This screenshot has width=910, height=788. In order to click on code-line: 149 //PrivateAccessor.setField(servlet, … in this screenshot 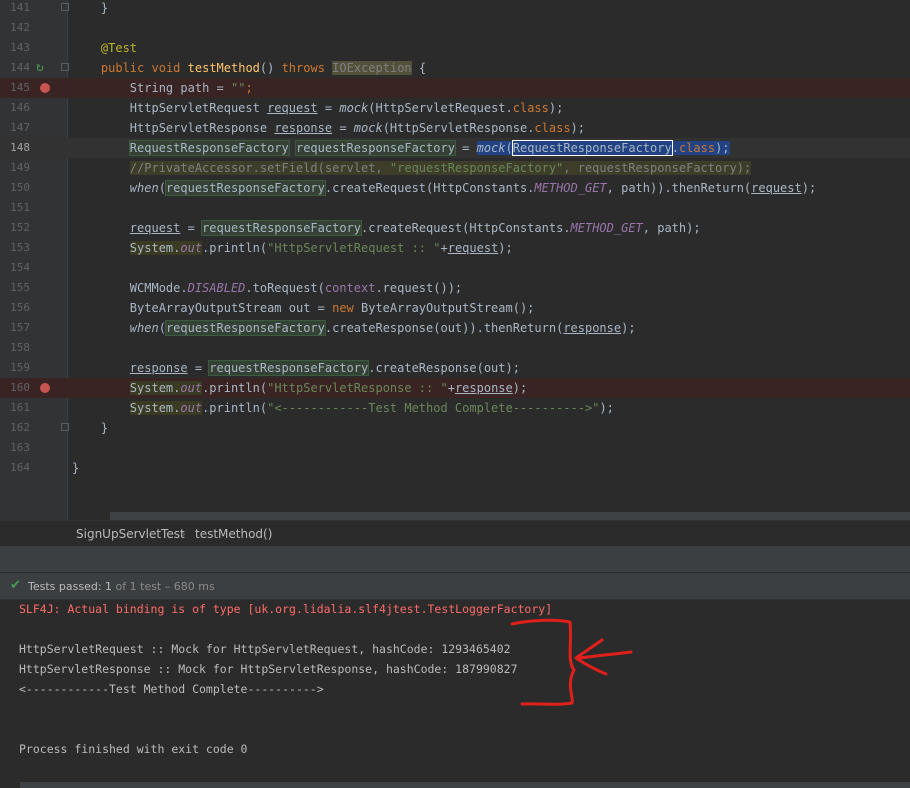, I will do `click(455, 168)`.